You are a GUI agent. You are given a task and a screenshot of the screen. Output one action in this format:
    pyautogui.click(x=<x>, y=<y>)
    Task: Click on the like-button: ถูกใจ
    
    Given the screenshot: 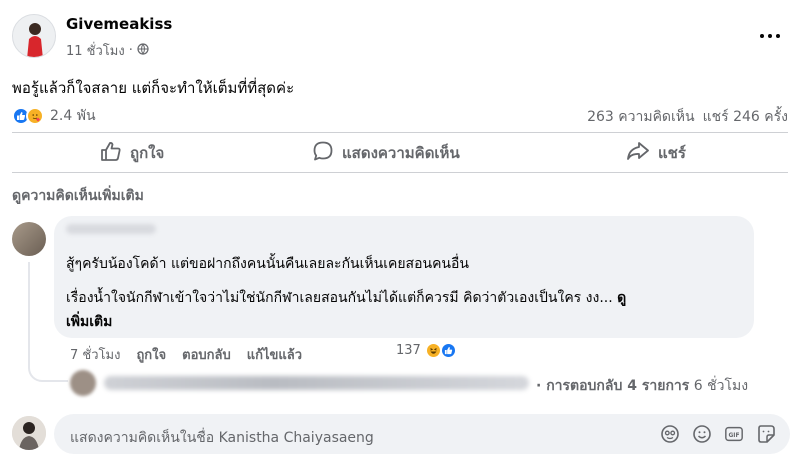 What is the action you would take?
    pyautogui.click(x=132, y=153)
    